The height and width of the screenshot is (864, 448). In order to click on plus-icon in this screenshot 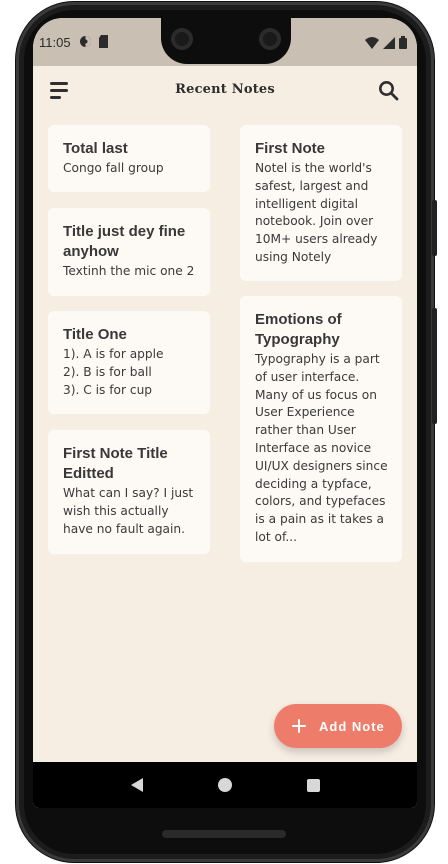, I will do `click(299, 726)`.